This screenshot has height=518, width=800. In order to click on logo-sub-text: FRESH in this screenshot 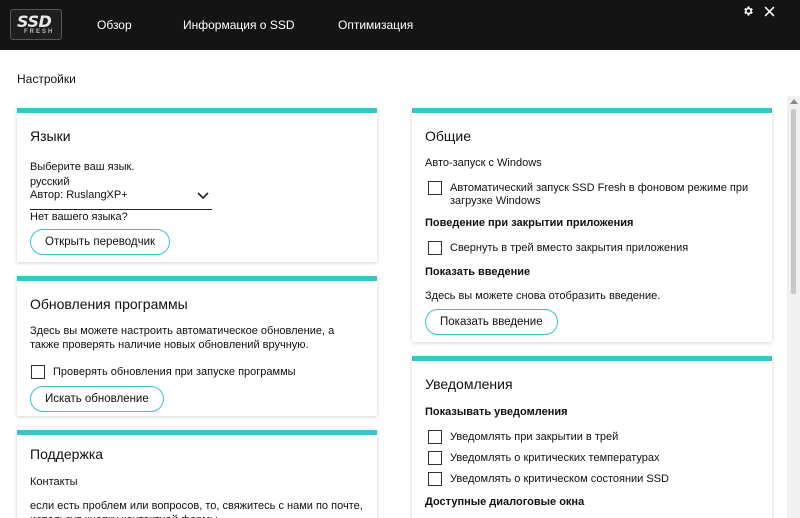, I will do `click(39, 32)`.